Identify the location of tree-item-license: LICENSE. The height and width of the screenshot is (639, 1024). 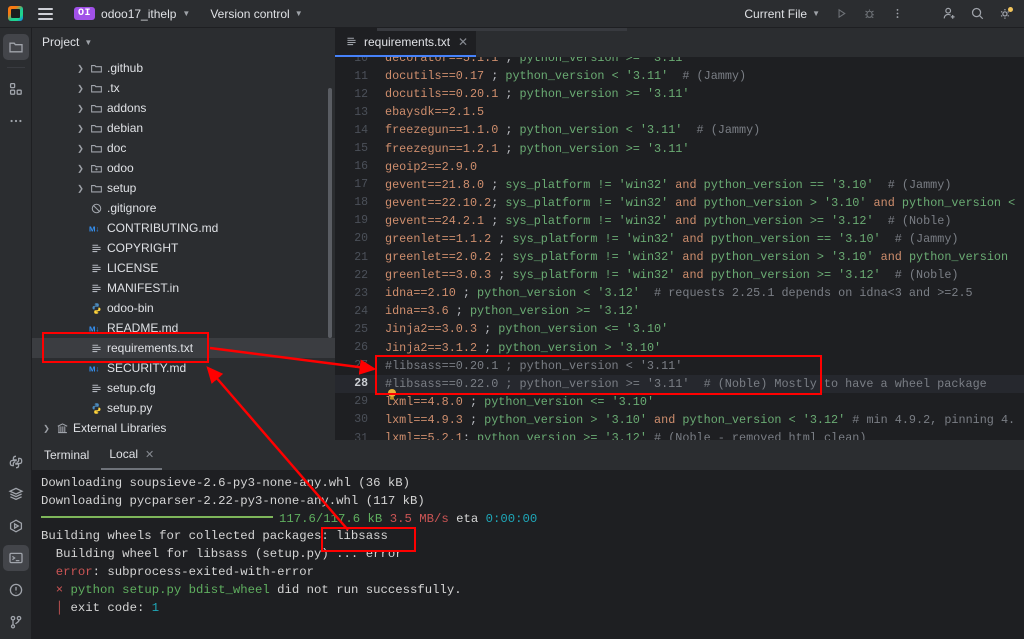
(183, 268).